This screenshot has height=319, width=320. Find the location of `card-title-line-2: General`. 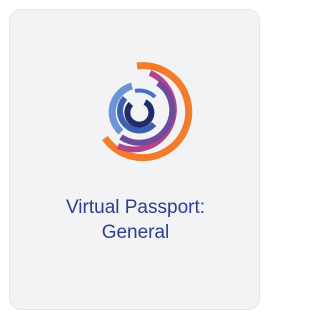

card-title-line-2: General is located at coordinates (135, 232).